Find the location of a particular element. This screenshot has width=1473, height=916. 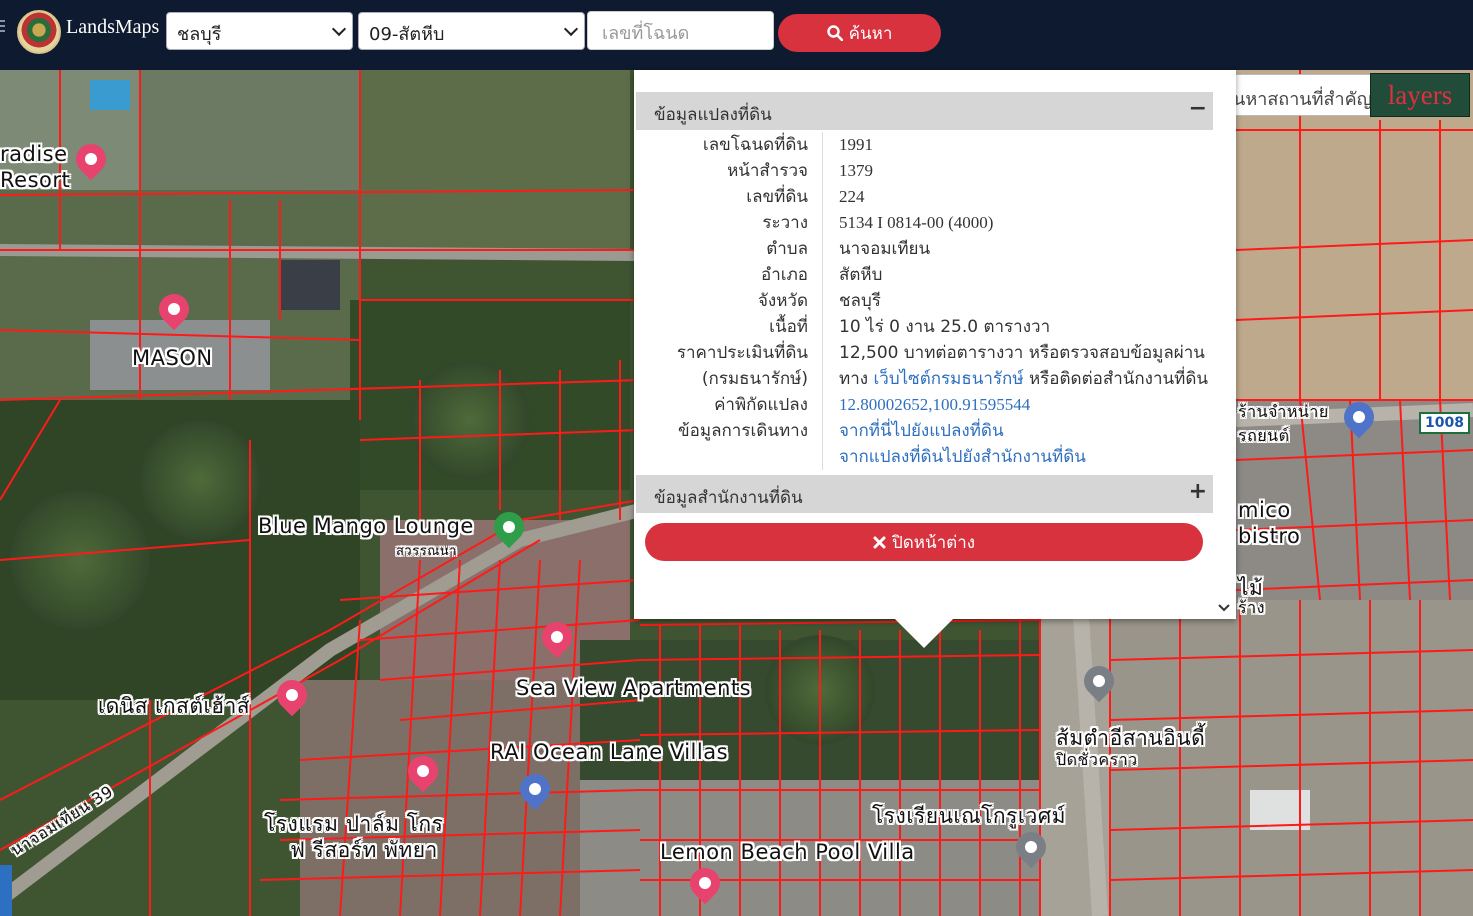

map-label-blue-mango: Blue Mango Lounge is located at coordinates (366, 526).